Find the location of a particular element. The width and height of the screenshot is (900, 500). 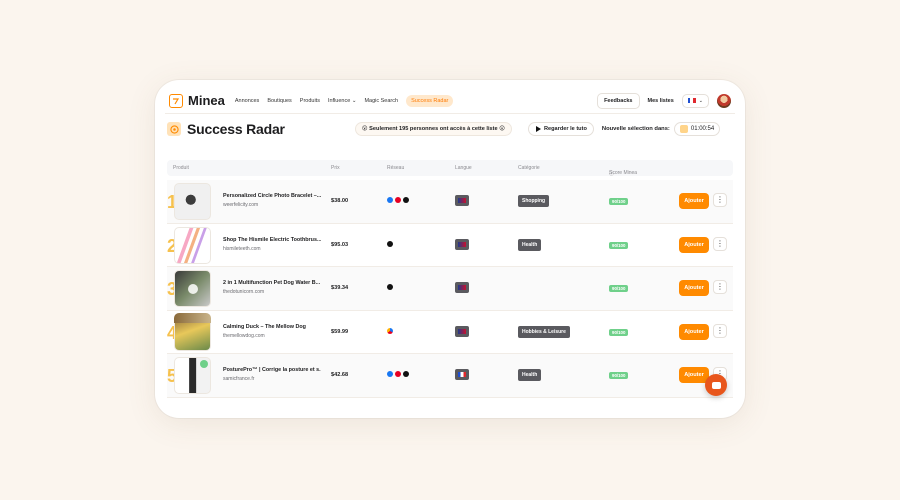

nav-link-annonces: Annonces is located at coordinates (247, 101).